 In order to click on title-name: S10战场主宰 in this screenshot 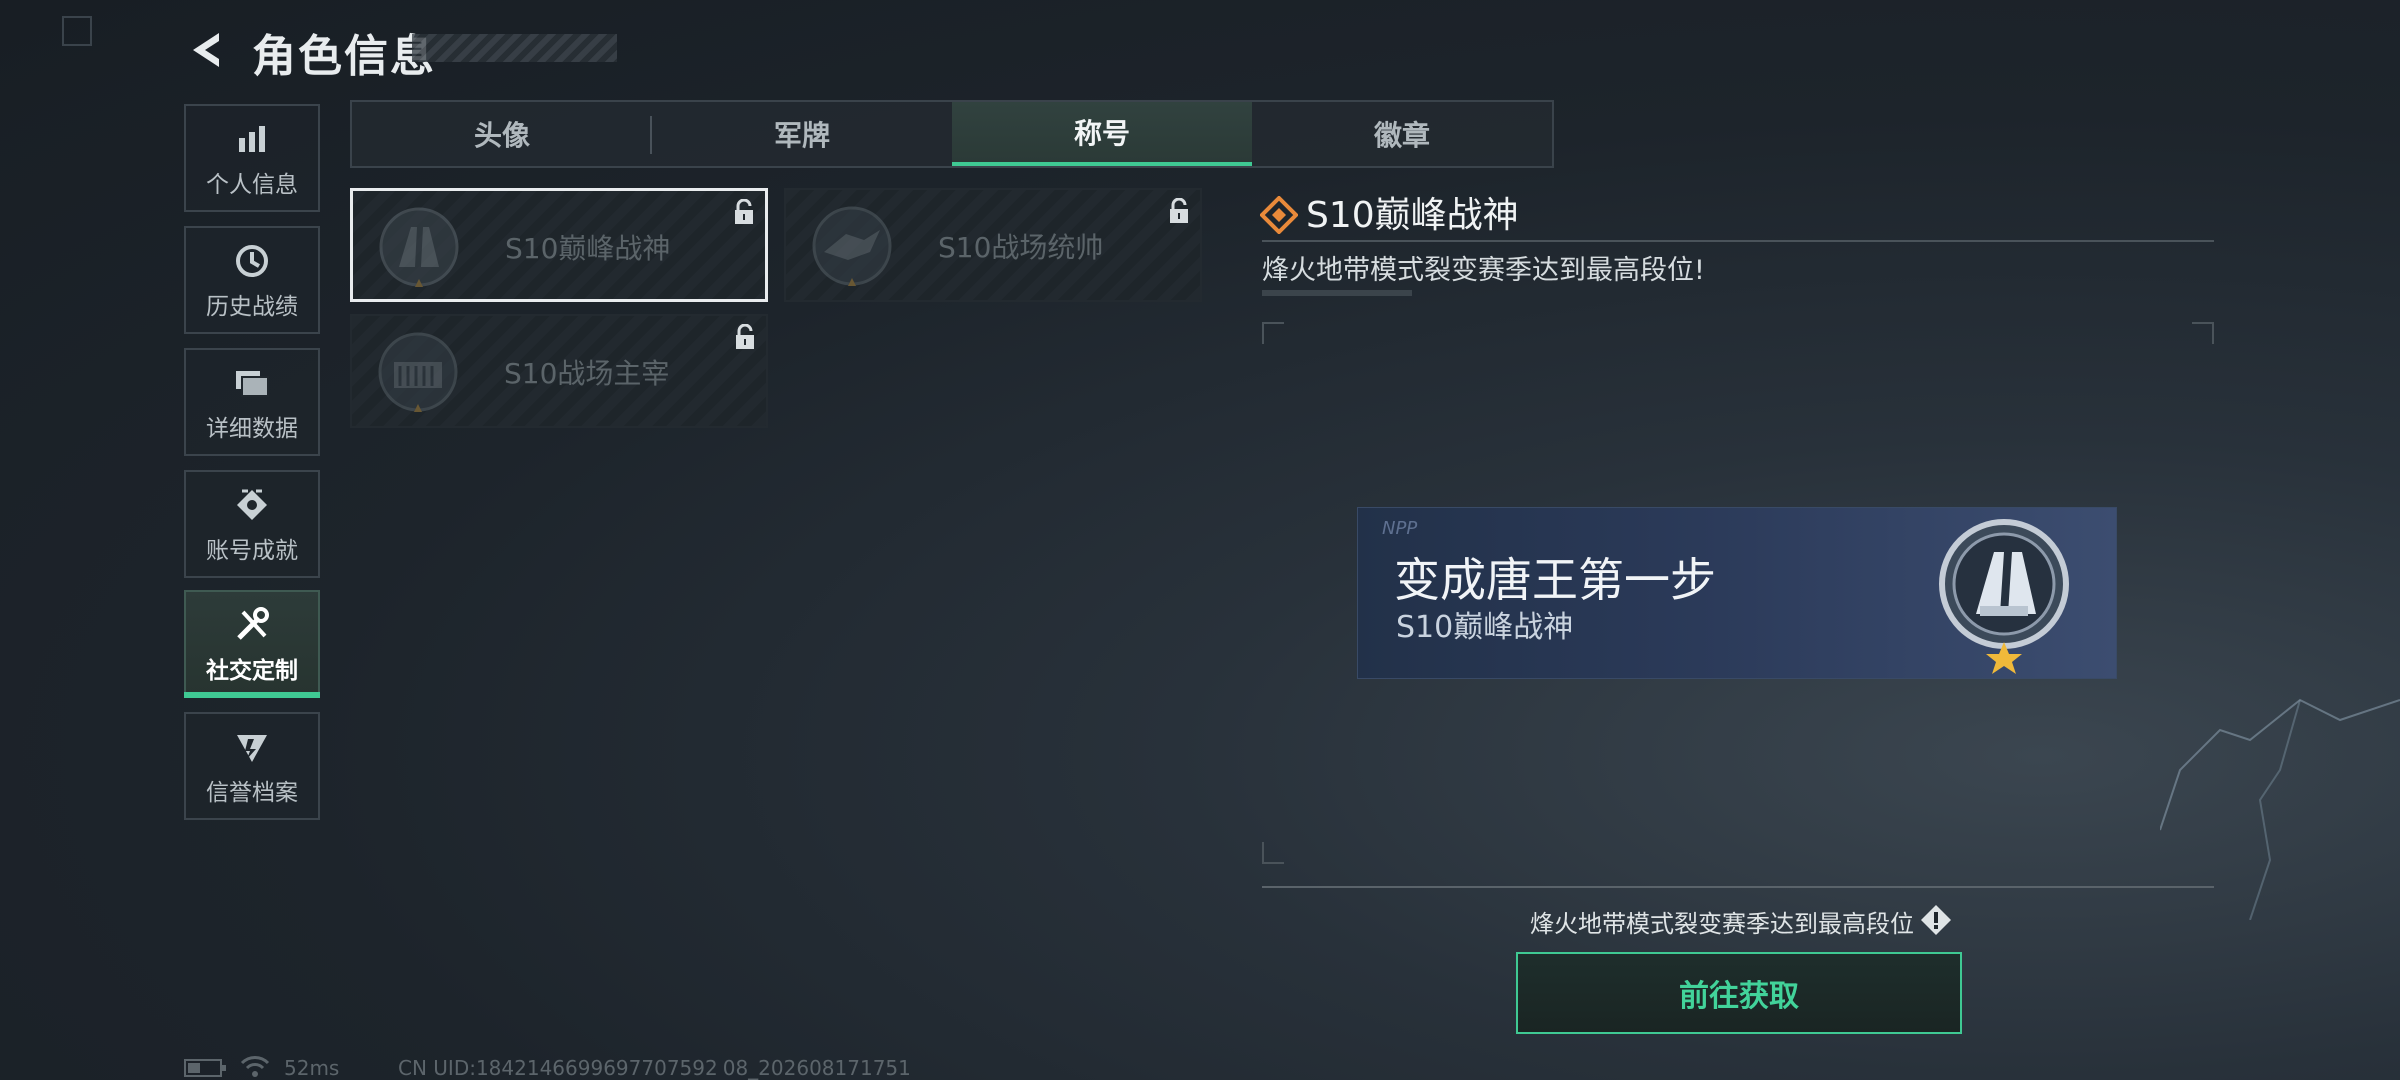, I will do `click(587, 373)`.